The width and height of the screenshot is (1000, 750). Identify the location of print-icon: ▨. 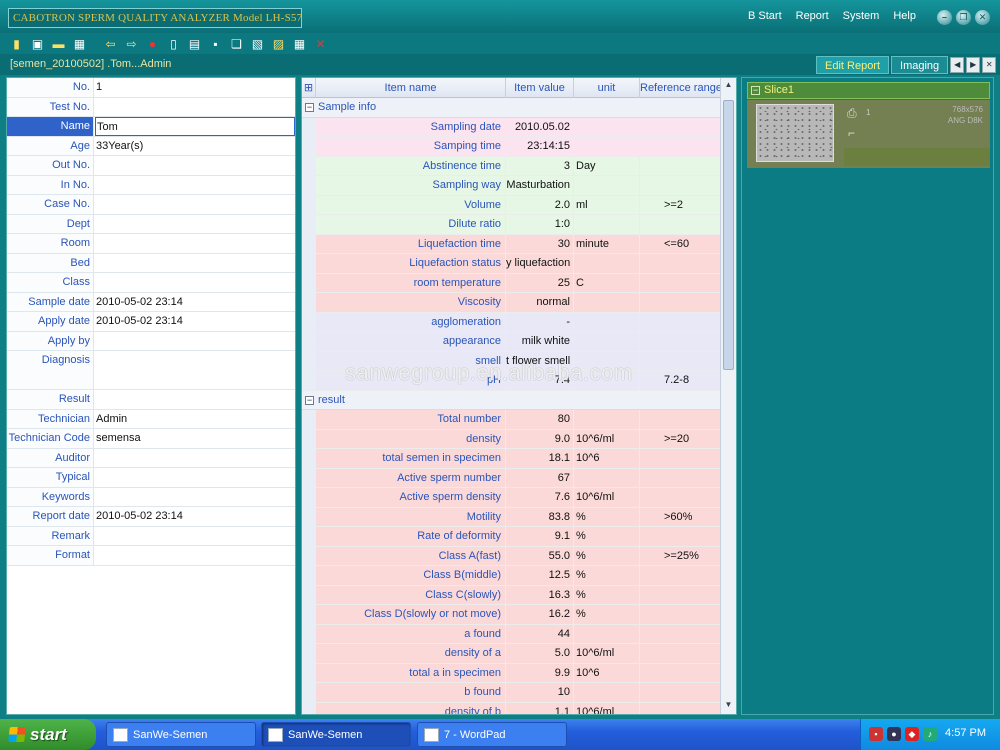
(278, 43).